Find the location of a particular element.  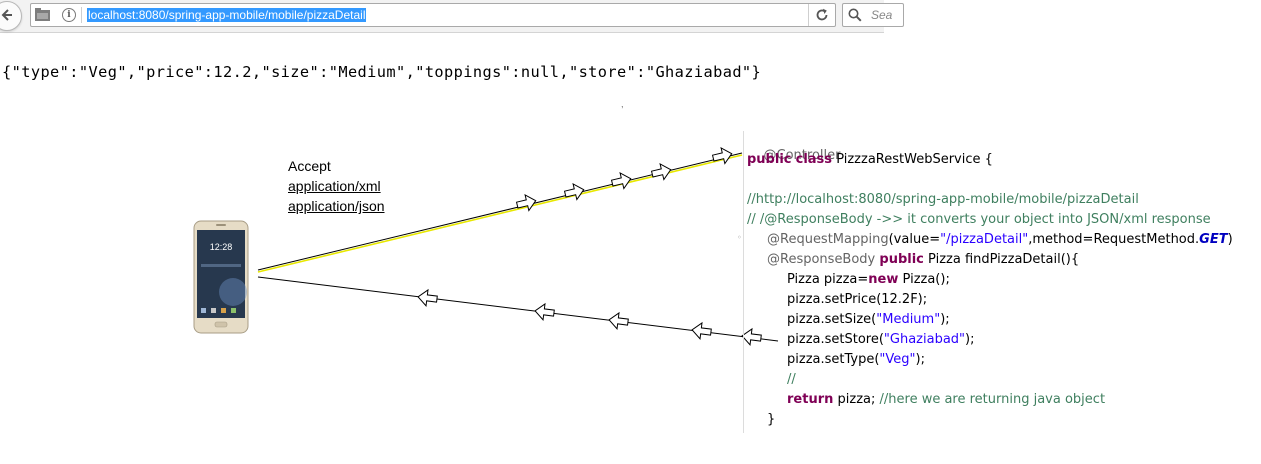

code-line-class-decl: public class PizzzaRestWebService { is located at coordinates (870, 159).